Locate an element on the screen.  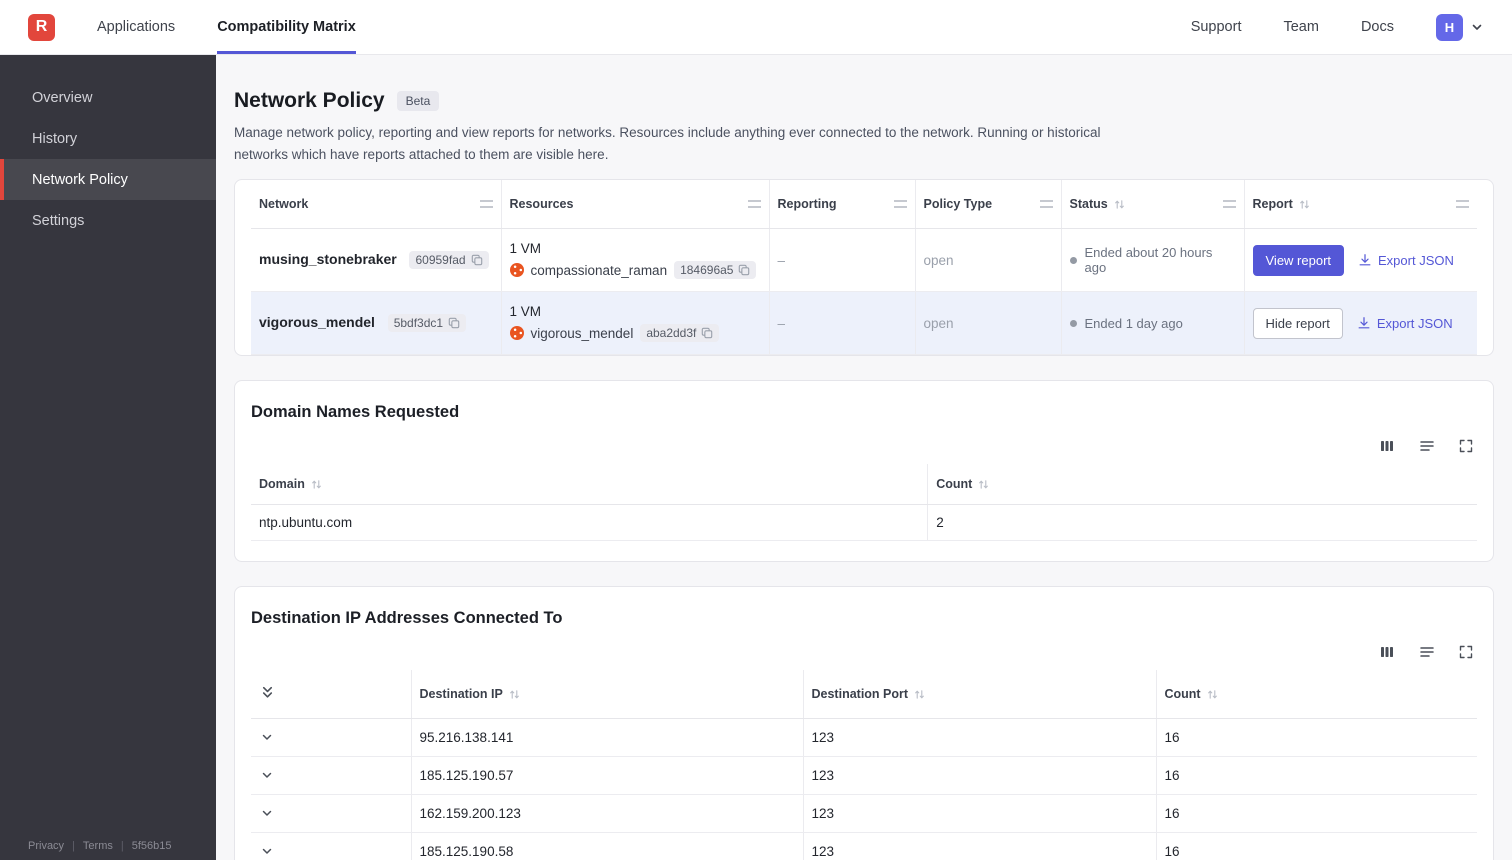
nav-right: Support Team Docs H is located at coordinates (1337, 27).